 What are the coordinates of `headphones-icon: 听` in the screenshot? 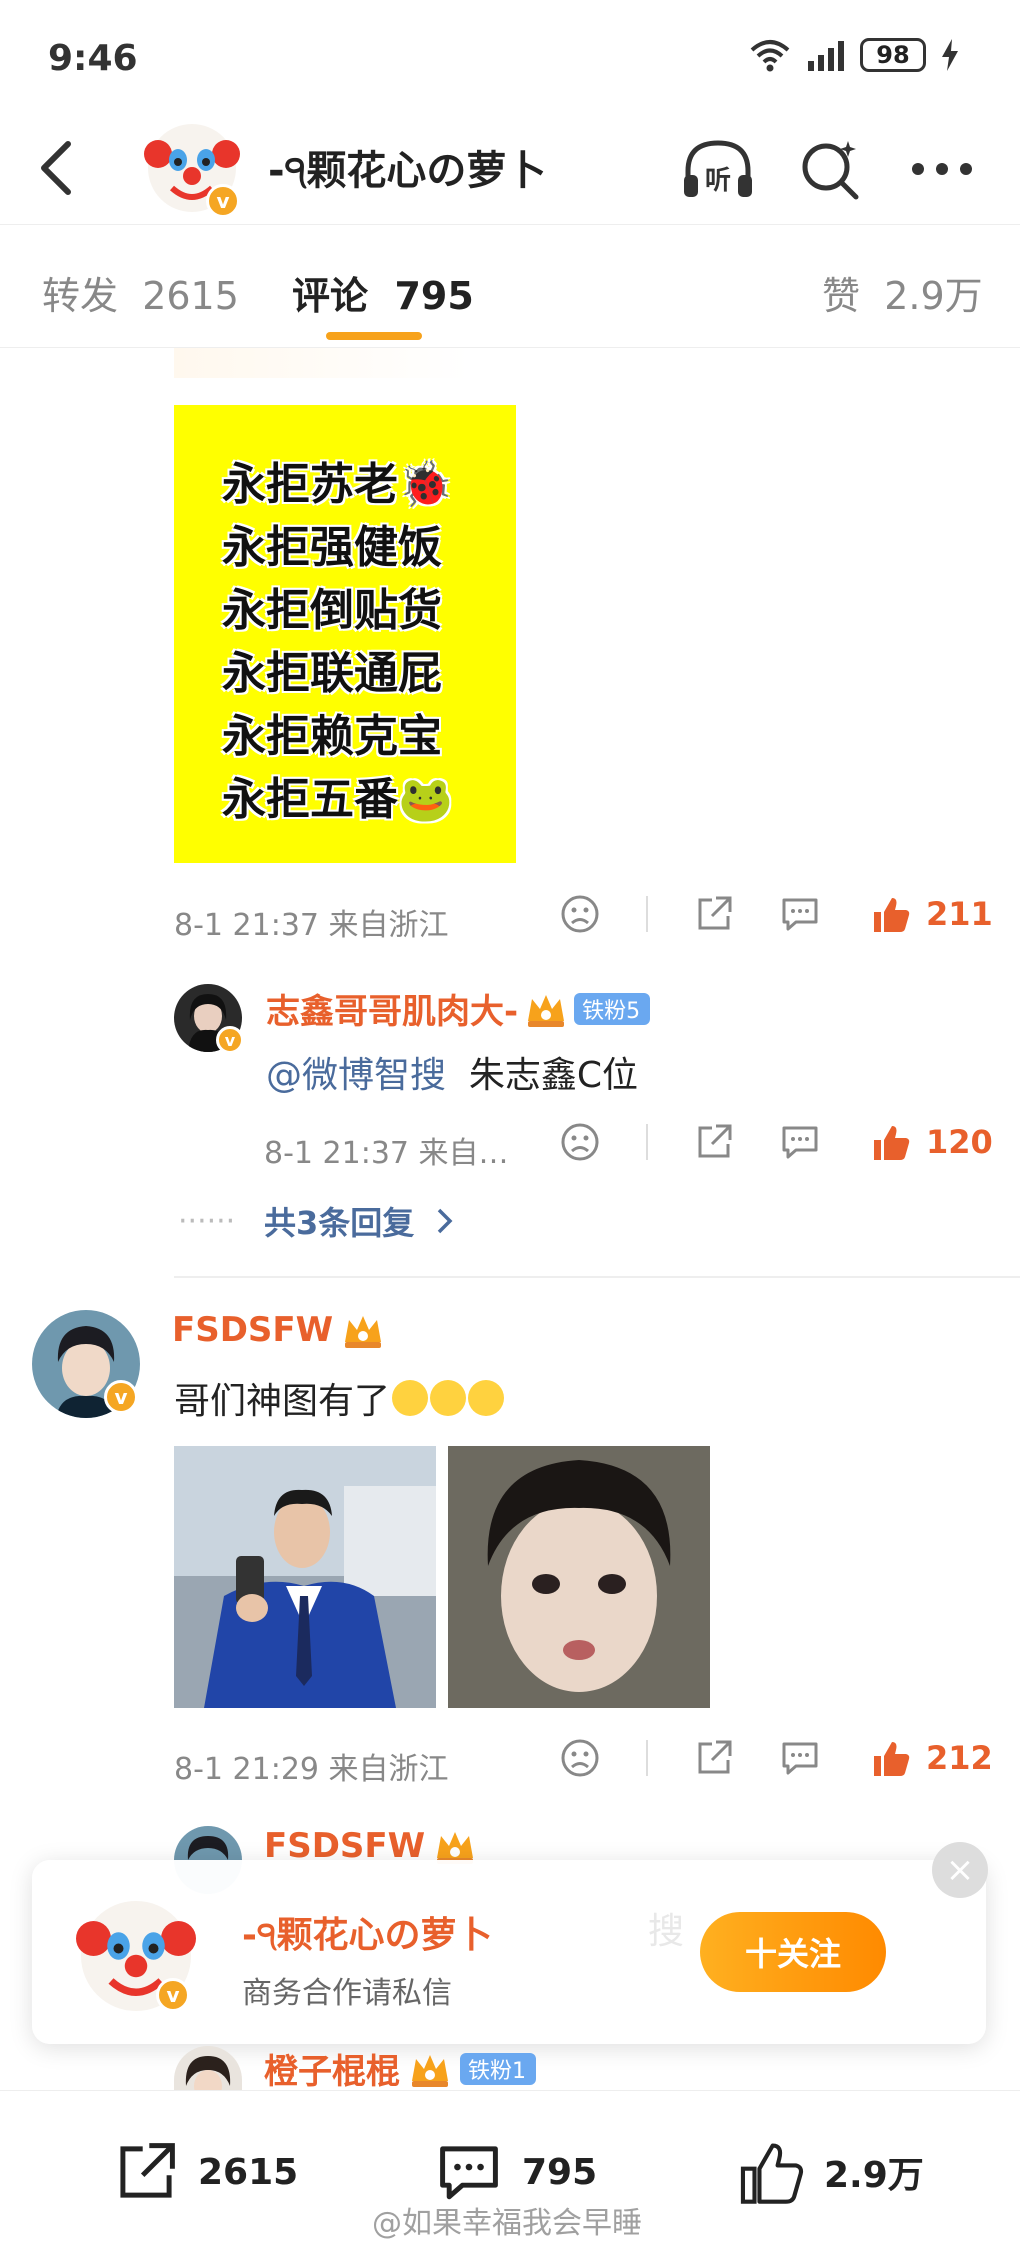 It's located at (718, 168).